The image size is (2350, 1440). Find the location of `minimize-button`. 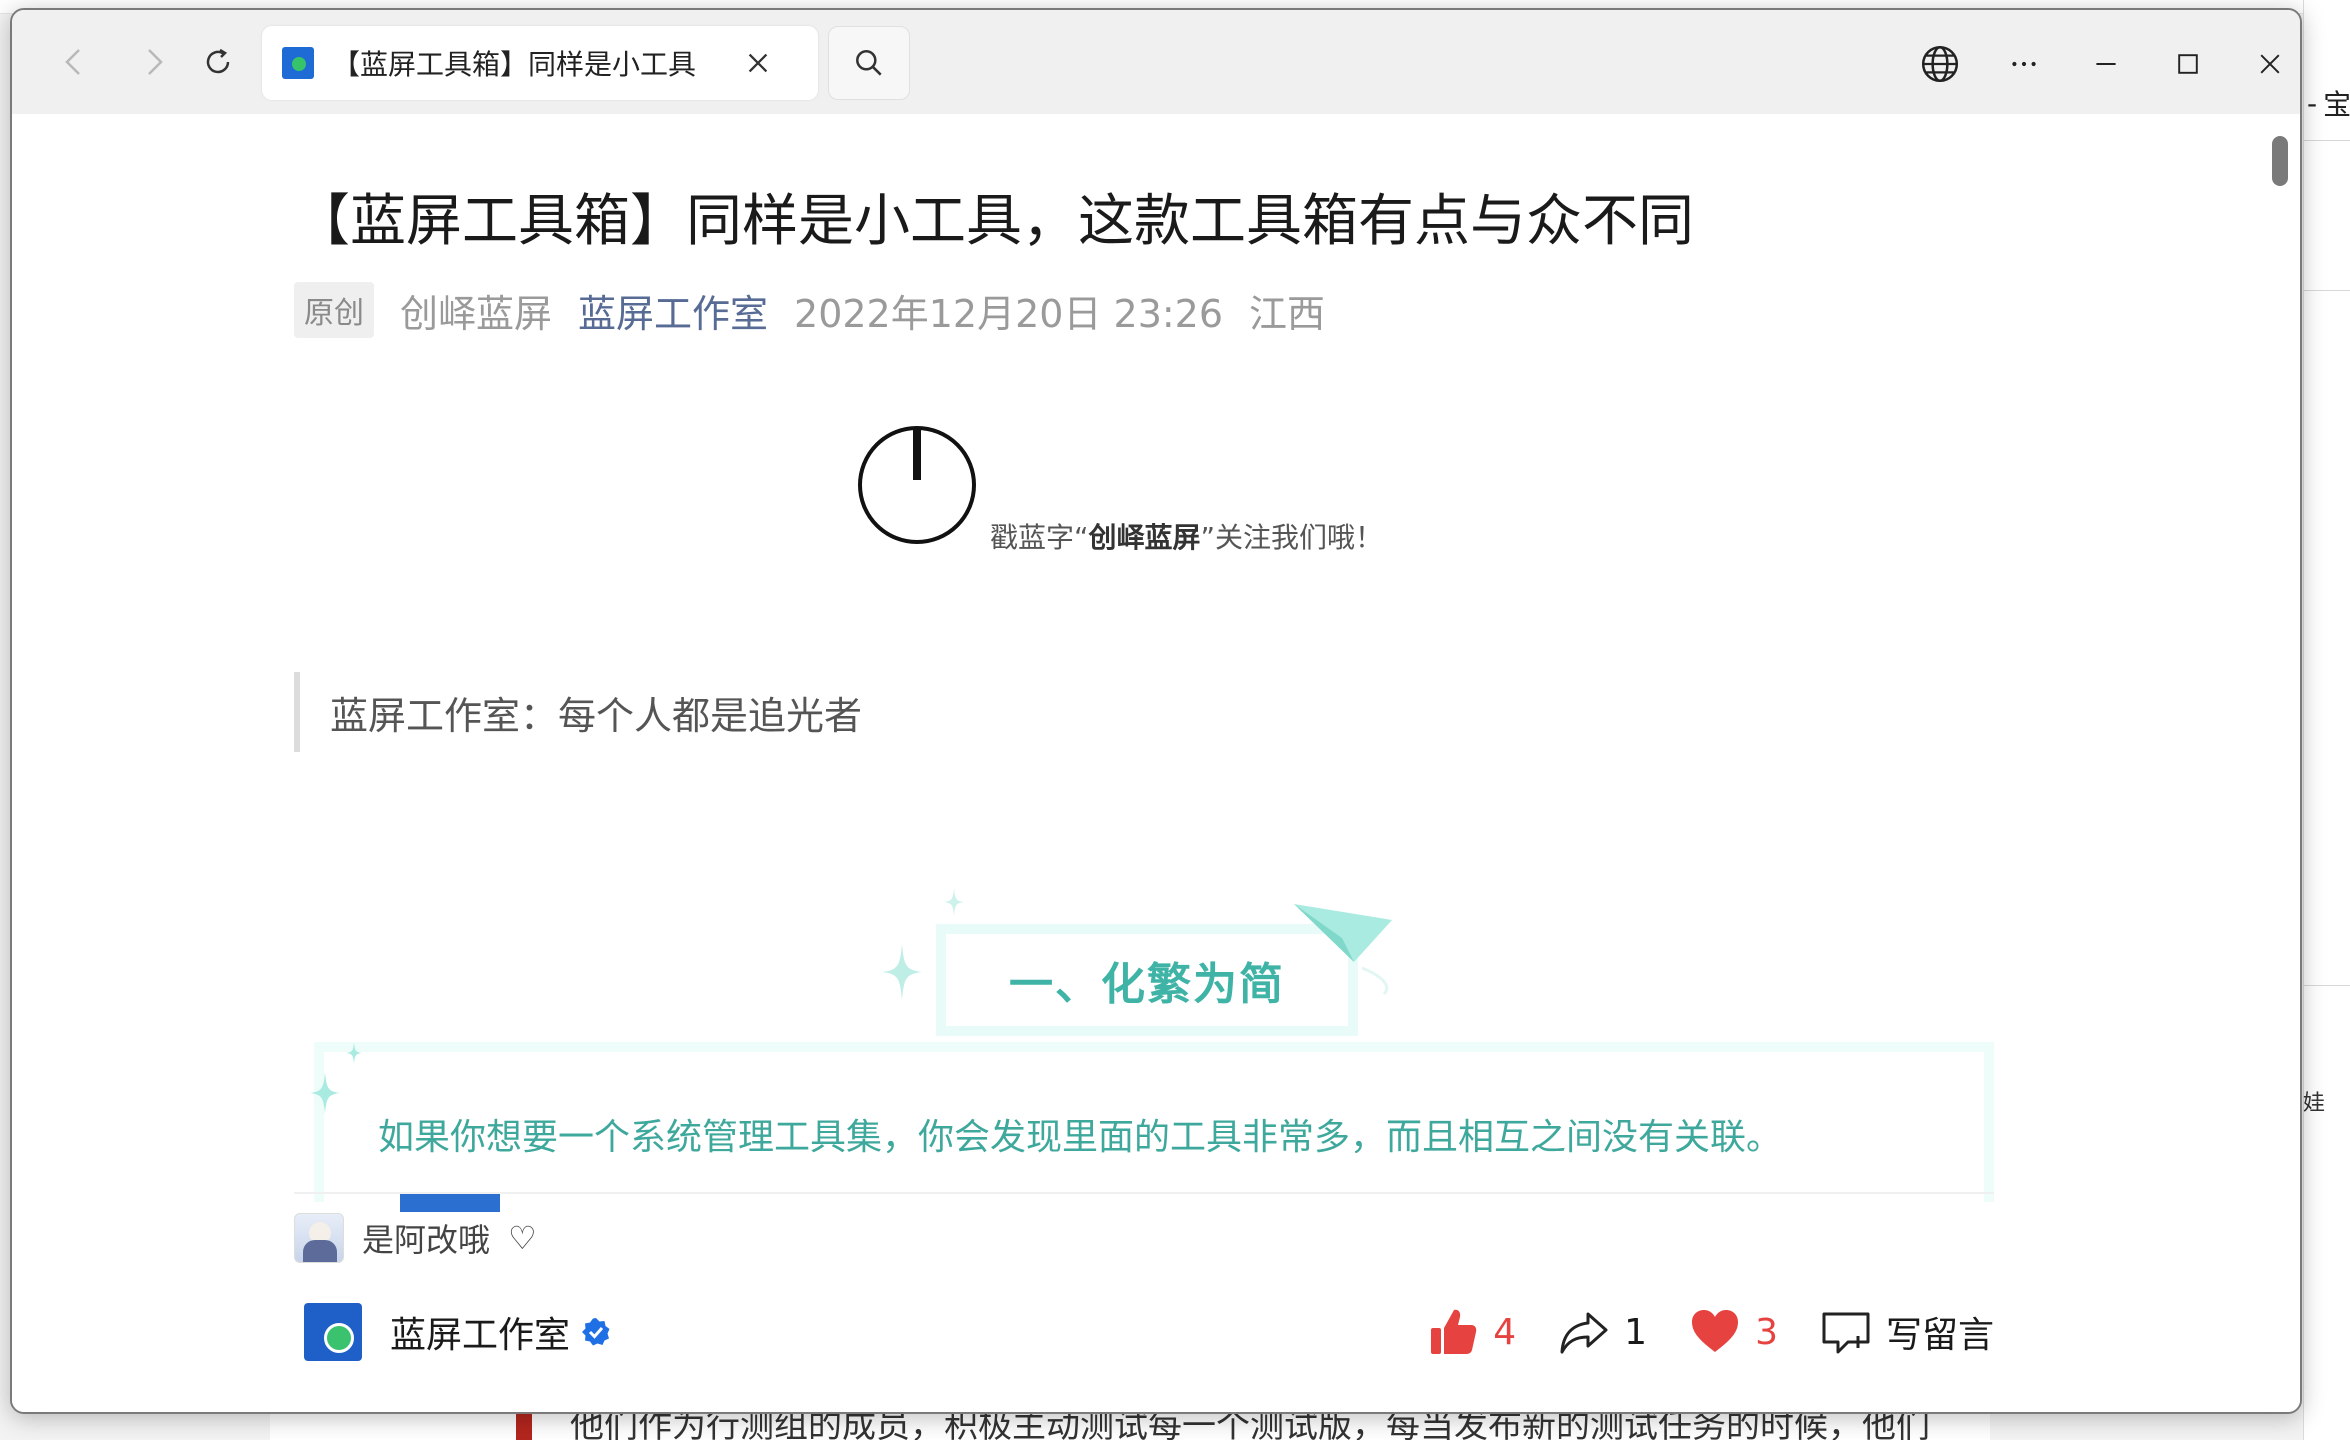

minimize-button is located at coordinates (2106, 64).